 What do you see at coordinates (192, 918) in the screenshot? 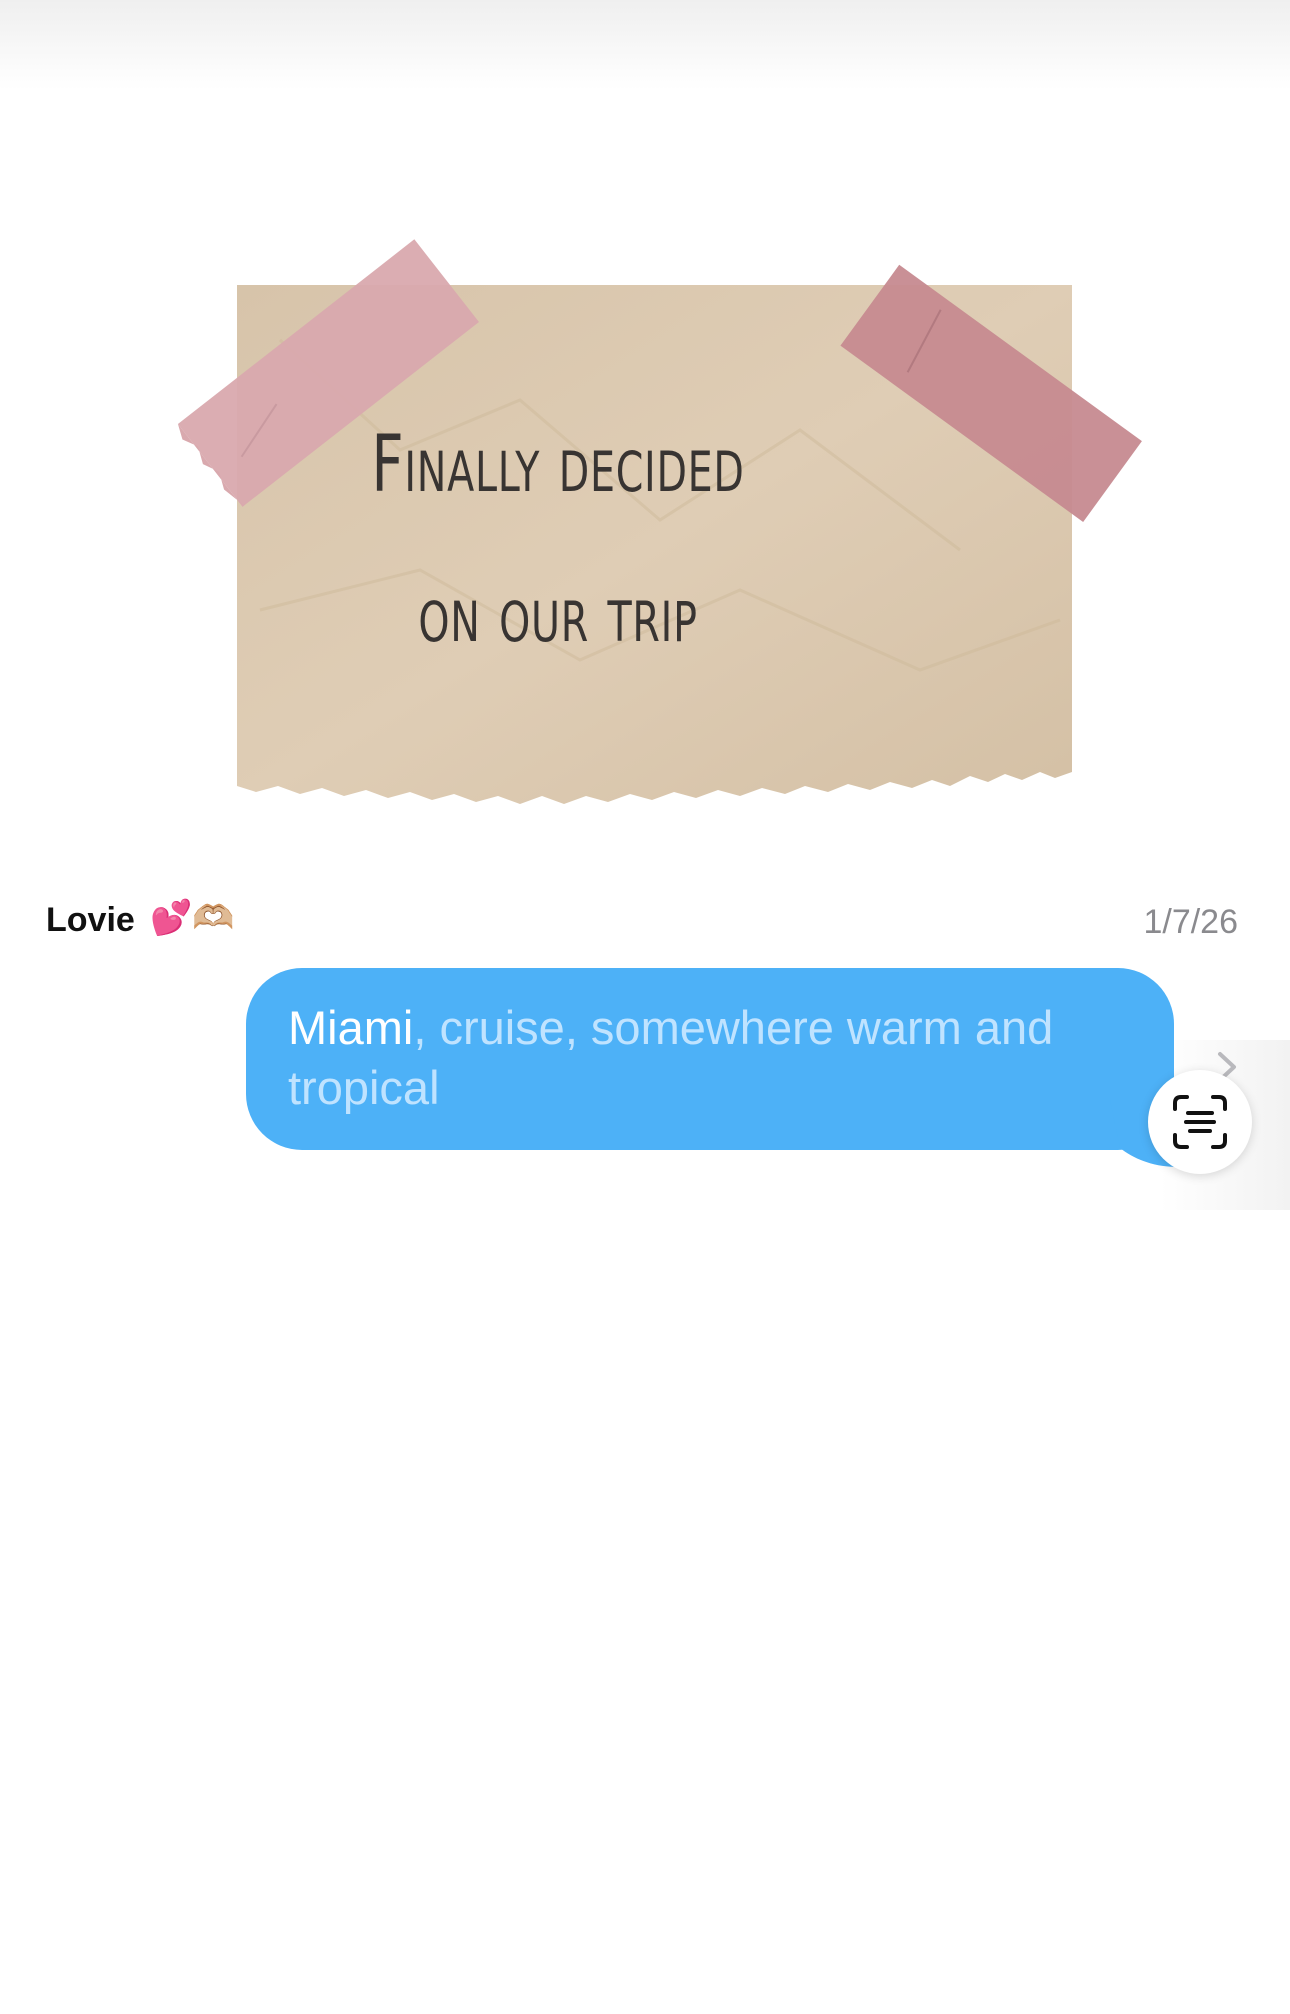
I see `sender-emojis: 💕🫶🏼` at bounding box center [192, 918].